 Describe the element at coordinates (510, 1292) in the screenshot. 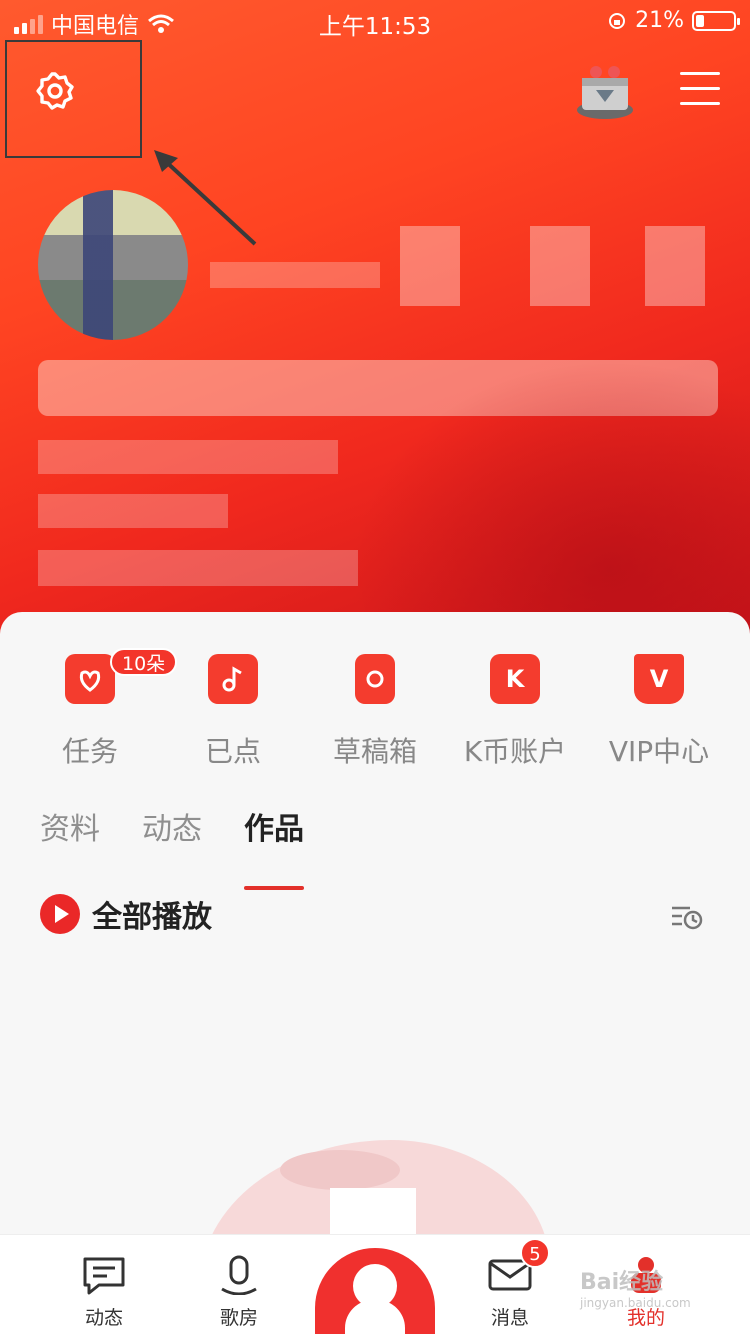

I see `nav-messages: 消息` at that location.